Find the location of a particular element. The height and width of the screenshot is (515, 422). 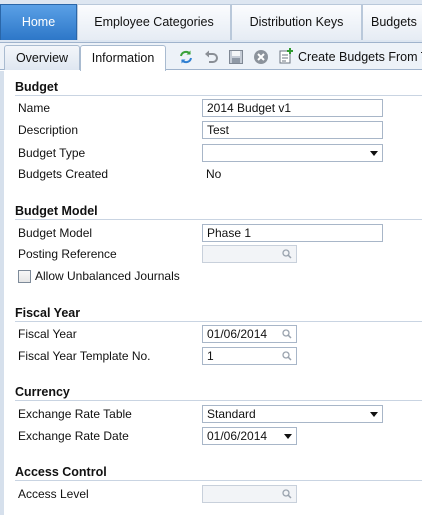

tab-information: Information is located at coordinates (123, 58).